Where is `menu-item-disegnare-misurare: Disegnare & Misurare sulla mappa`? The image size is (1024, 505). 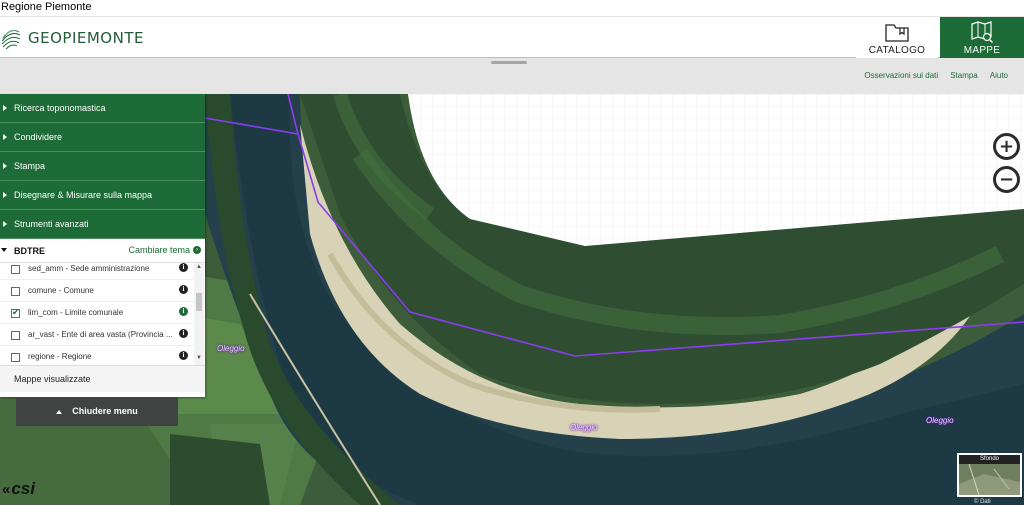 menu-item-disegnare-misurare: Disegnare & Misurare sulla mappa is located at coordinates (102, 195).